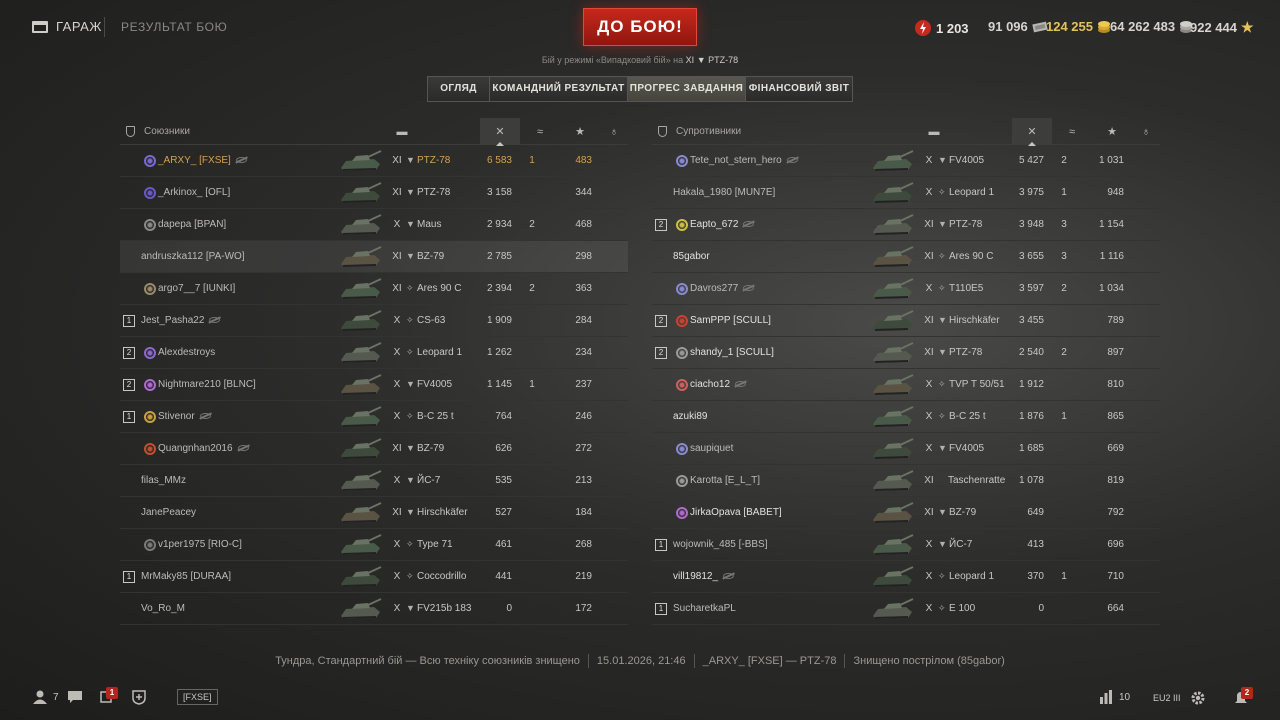  What do you see at coordinates (725, 480) in the screenshot?
I see `player-name: Karotta [E_L_T]` at bounding box center [725, 480].